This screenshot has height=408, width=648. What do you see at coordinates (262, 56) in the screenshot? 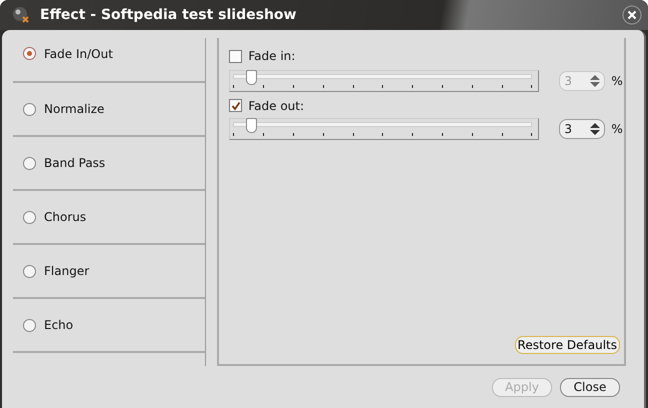
I see `fade-checkbox: Fade in:` at bounding box center [262, 56].